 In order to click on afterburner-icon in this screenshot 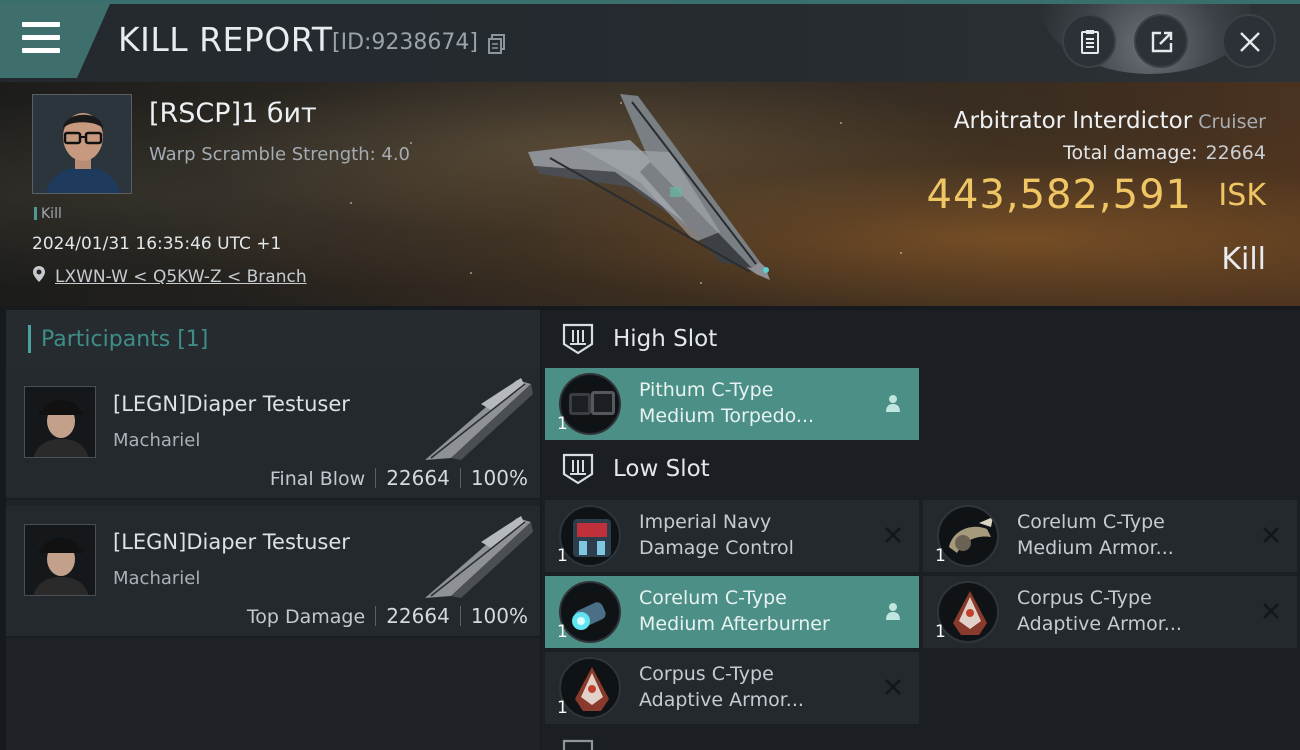, I will do `click(590, 612)`.